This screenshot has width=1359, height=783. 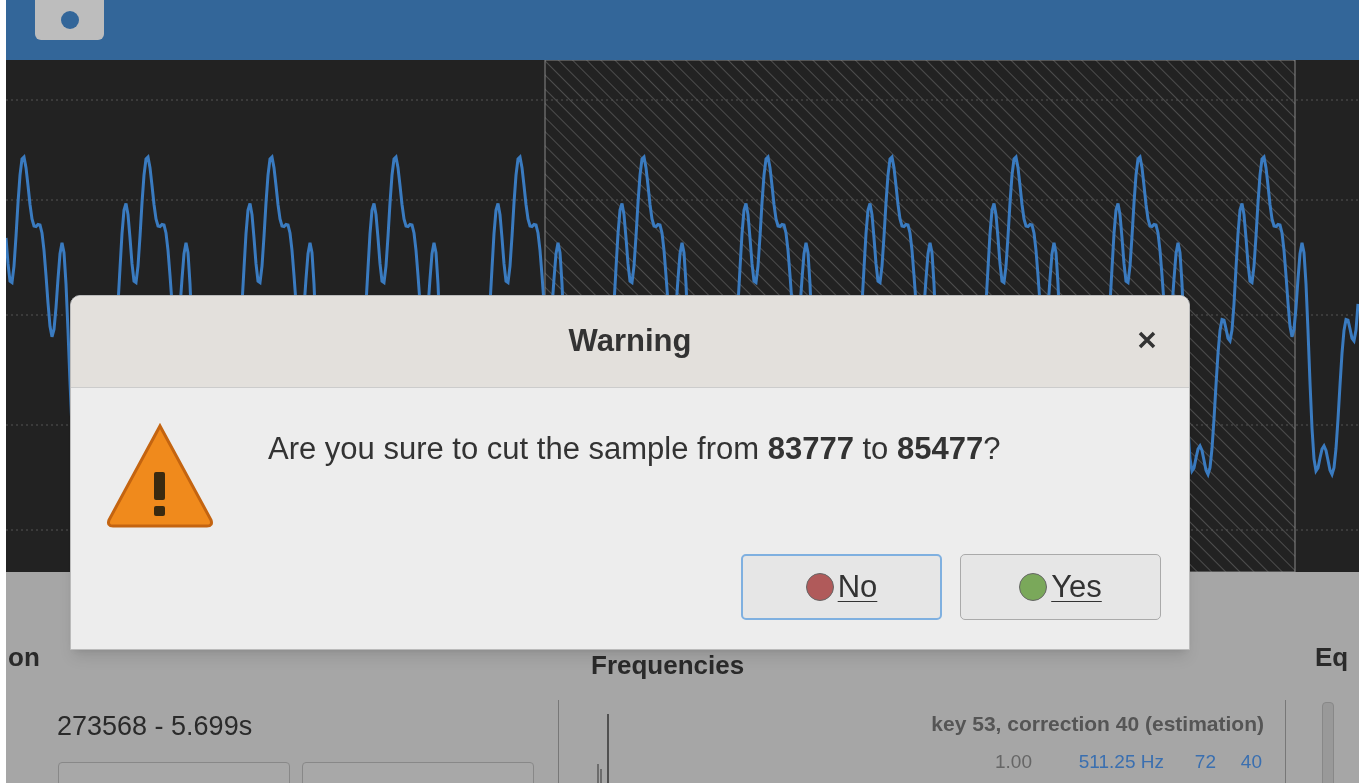 I want to click on yes-button: Yes, so click(x=1060, y=587).